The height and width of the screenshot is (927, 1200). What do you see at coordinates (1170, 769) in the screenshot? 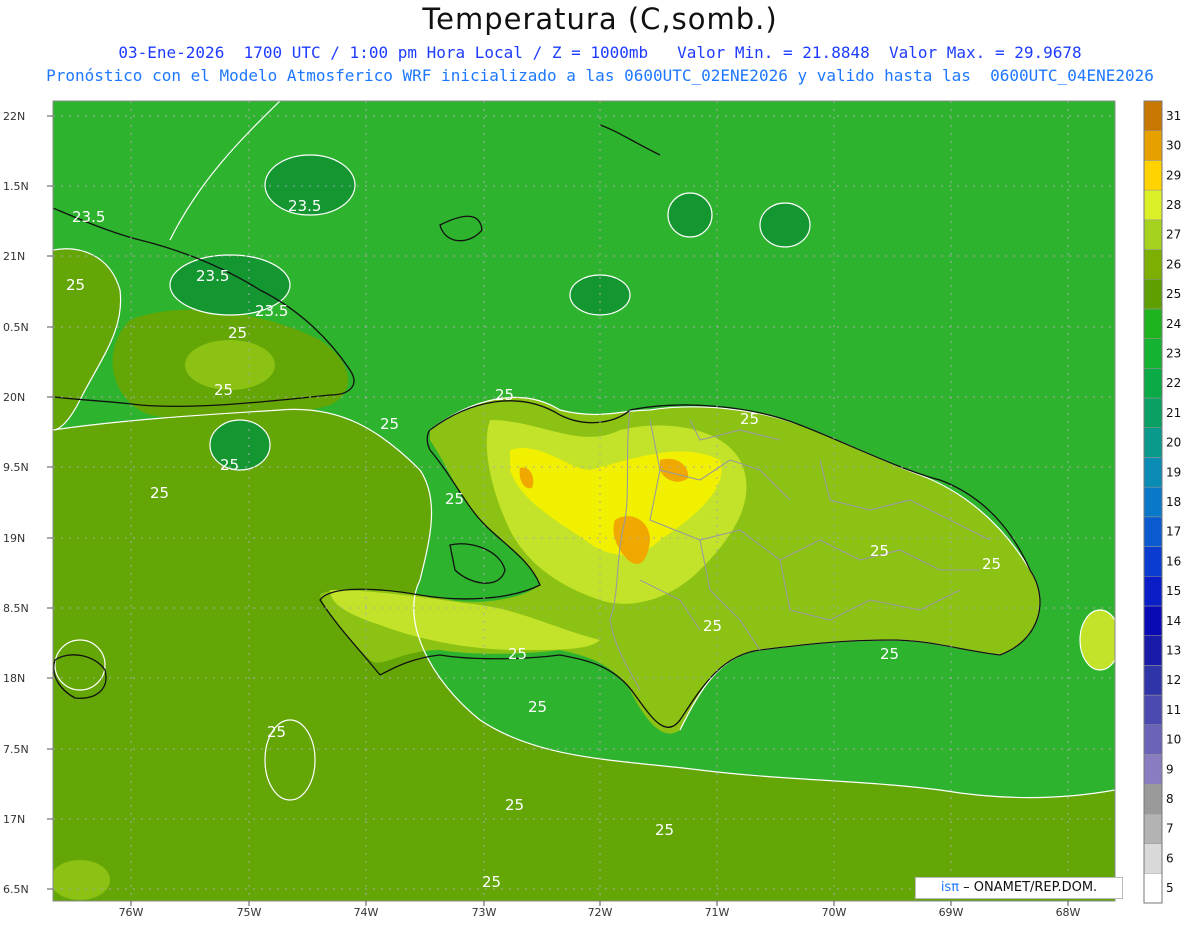
I see `colorbar-label: 9` at bounding box center [1170, 769].